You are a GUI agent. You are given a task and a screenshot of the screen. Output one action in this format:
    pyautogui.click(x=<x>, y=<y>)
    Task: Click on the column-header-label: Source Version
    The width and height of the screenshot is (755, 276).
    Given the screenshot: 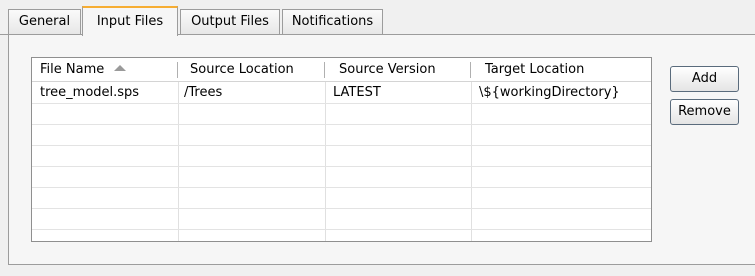 What is the action you would take?
    pyautogui.click(x=387, y=69)
    